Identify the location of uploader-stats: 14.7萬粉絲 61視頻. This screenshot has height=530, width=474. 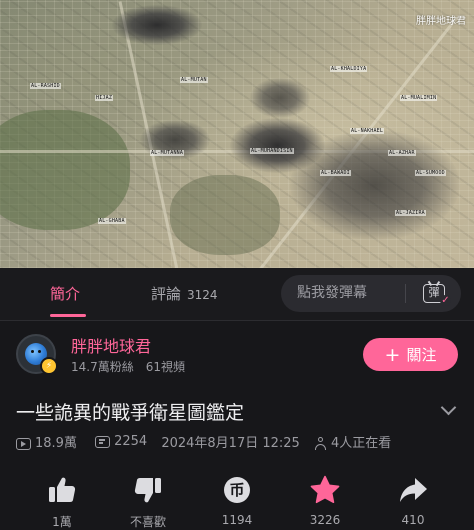
(128, 366).